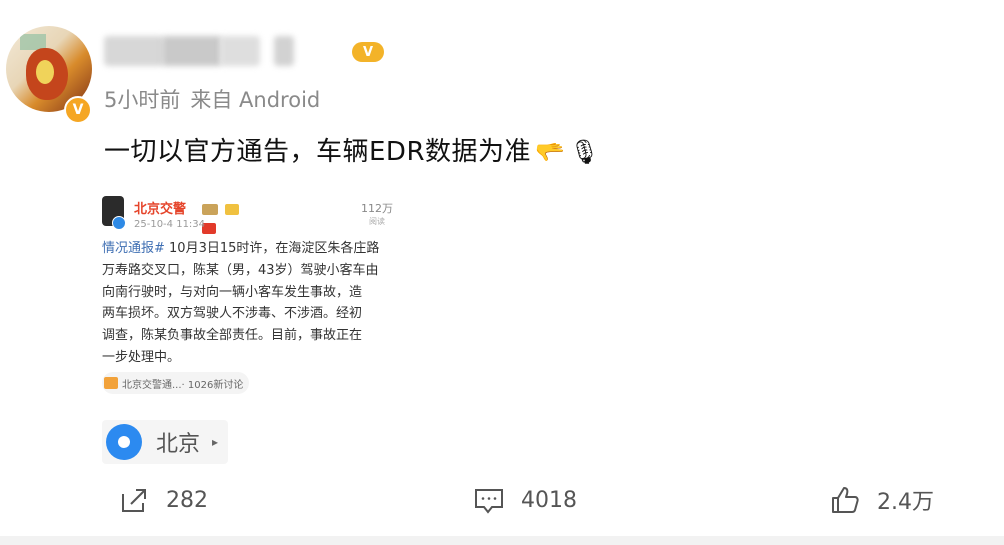 This screenshot has width=1004, height=545. What do you see at coordinates (141, 357) in the screenshot?
I see `embedded-line-text: 一步处理中。` at bounding box center [141, 357].